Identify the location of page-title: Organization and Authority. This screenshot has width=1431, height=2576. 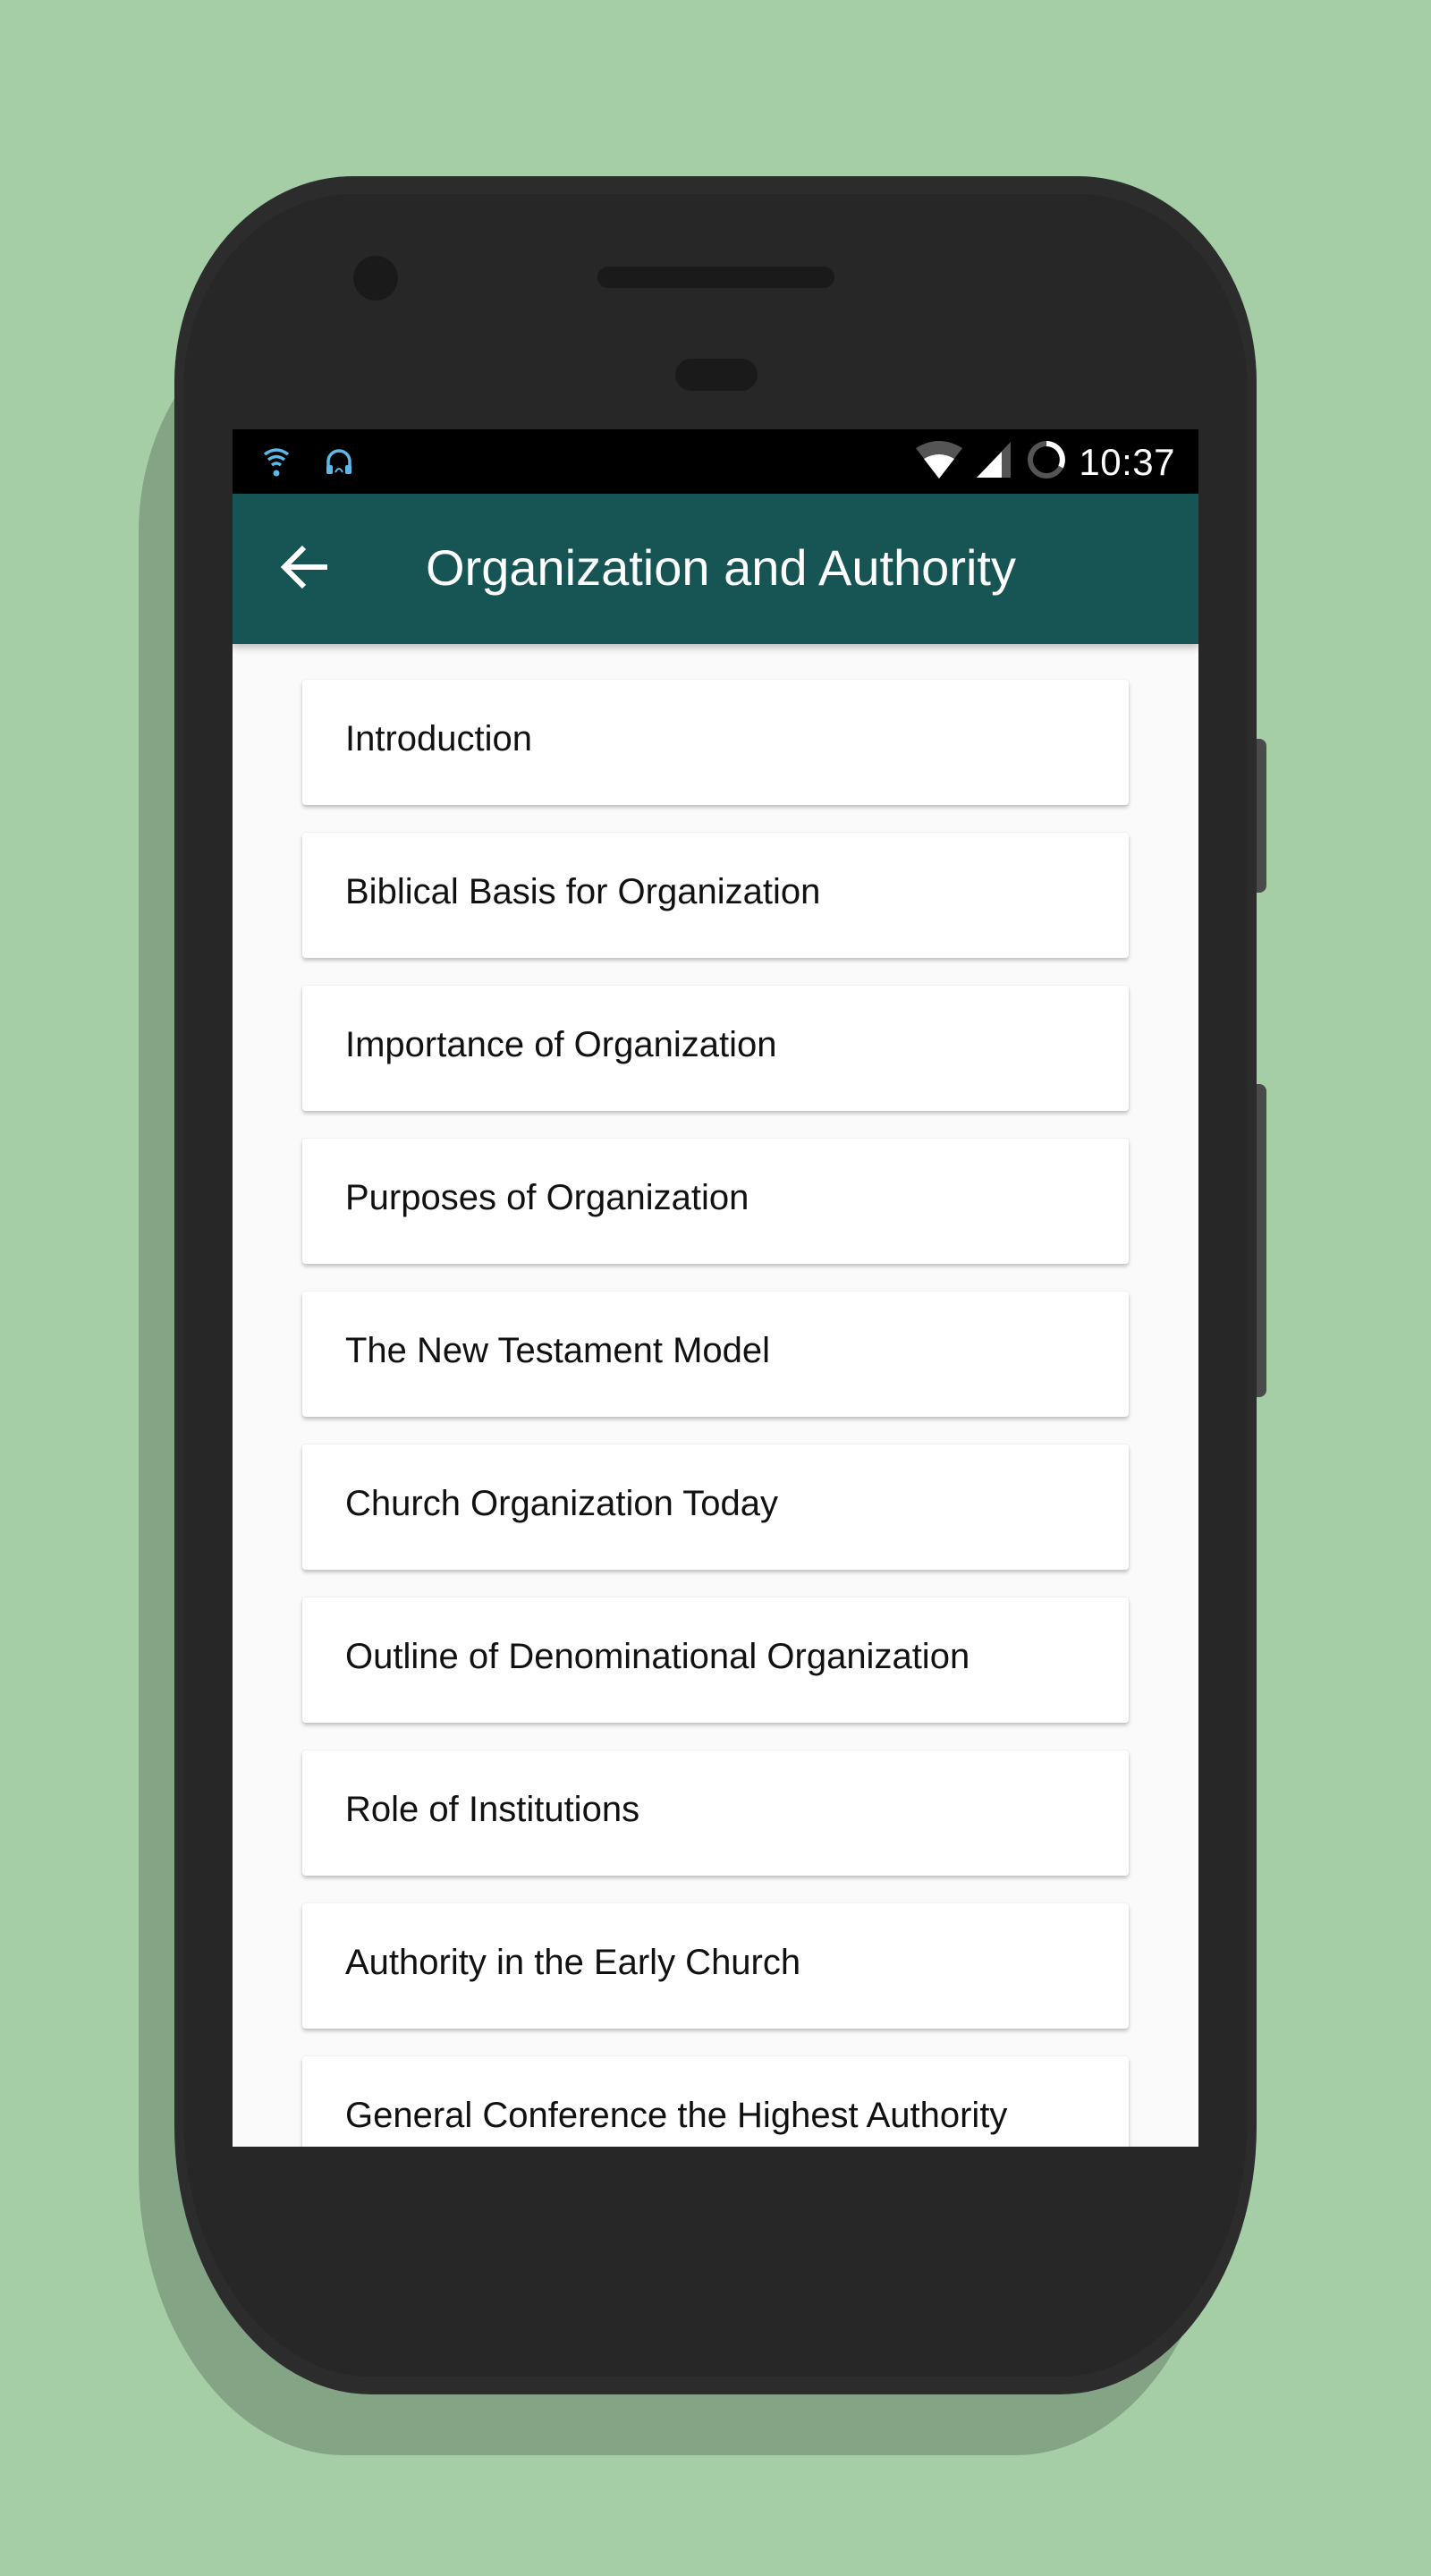
(721, 567).